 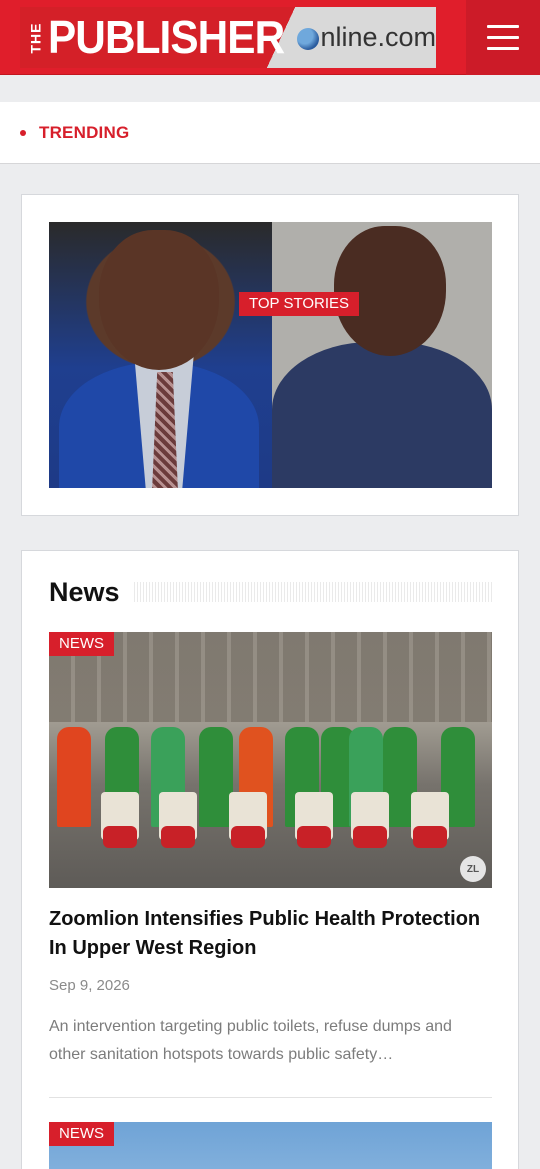 What do you see at coordinates (270, 1097) in the screenshot?
I see `article-divider` at bounding box center [270, 1097].